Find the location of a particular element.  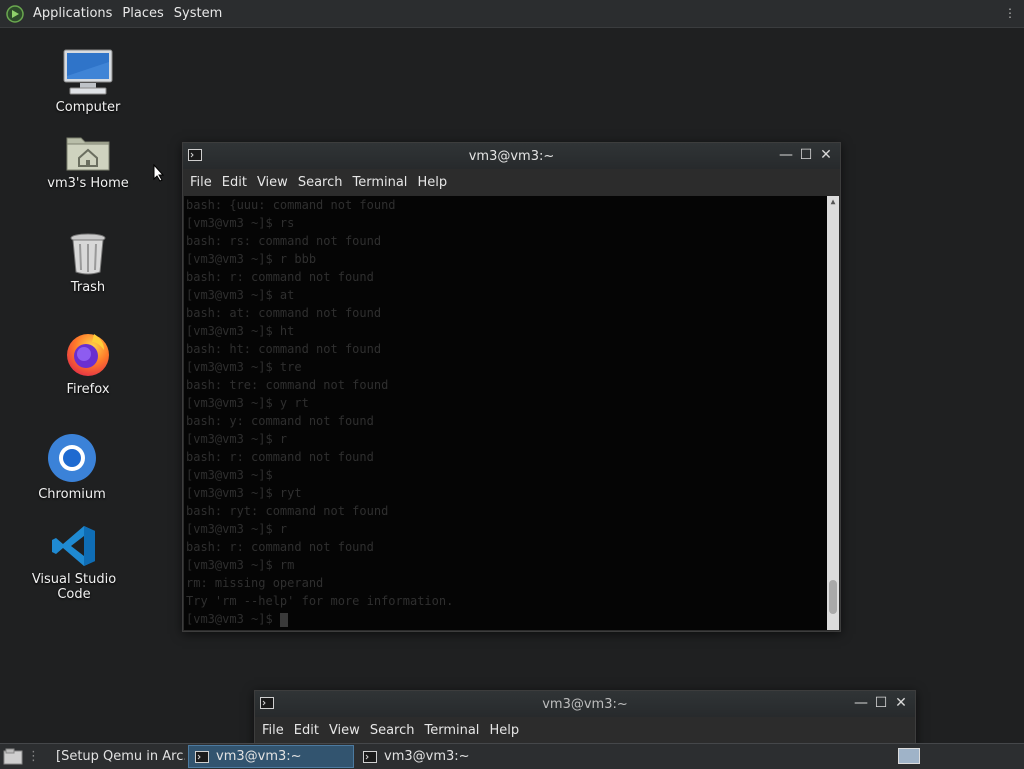

home-folder-icon is located at coordinates (88, 154).